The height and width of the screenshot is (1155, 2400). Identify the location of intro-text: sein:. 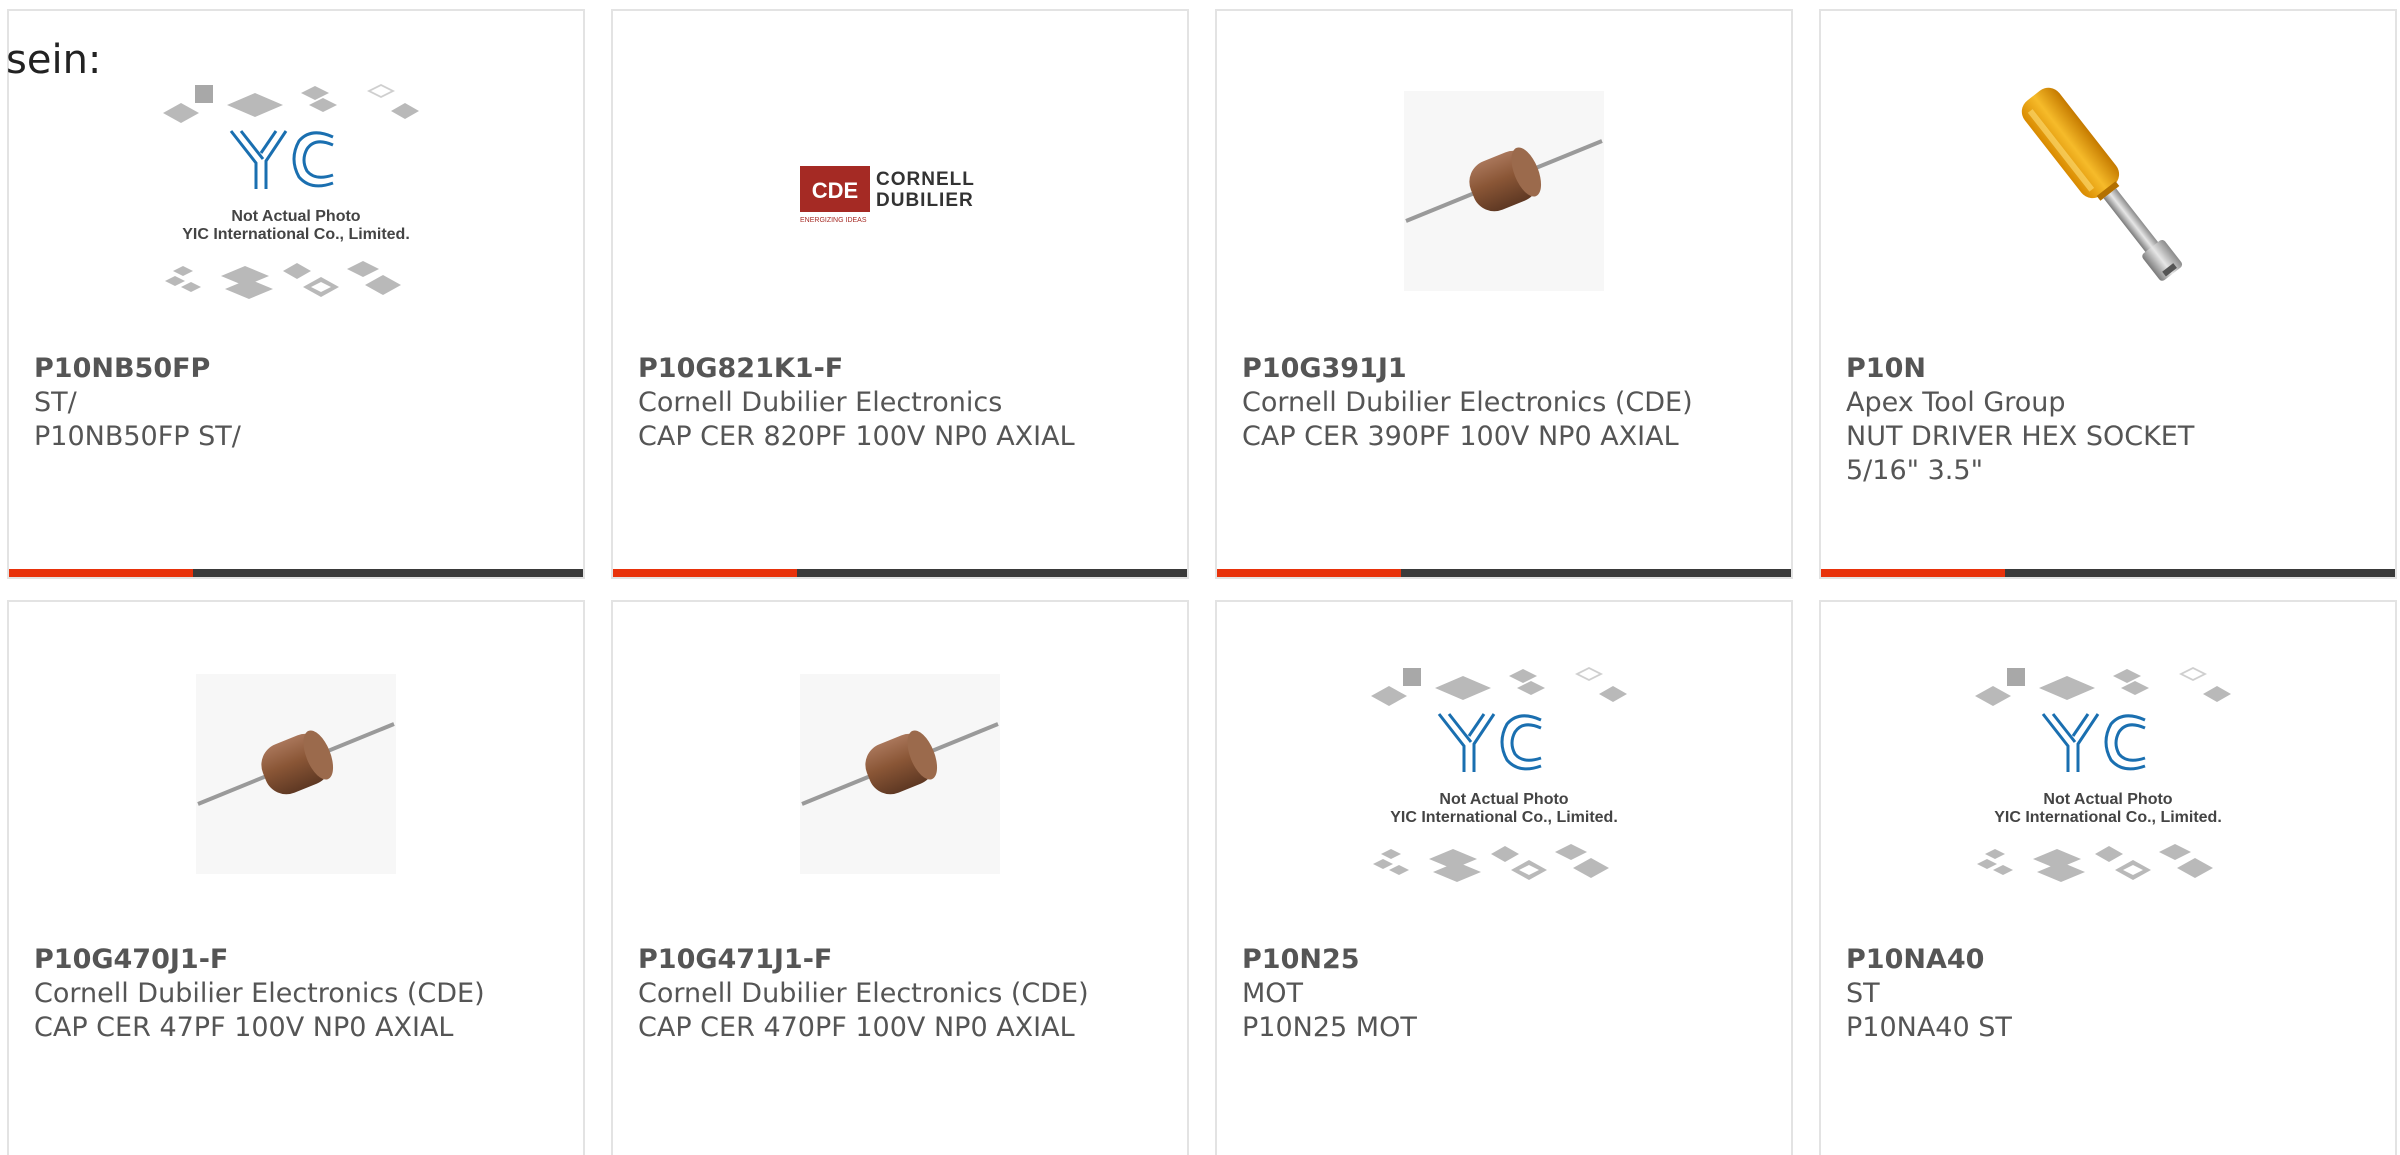
(54, 60).